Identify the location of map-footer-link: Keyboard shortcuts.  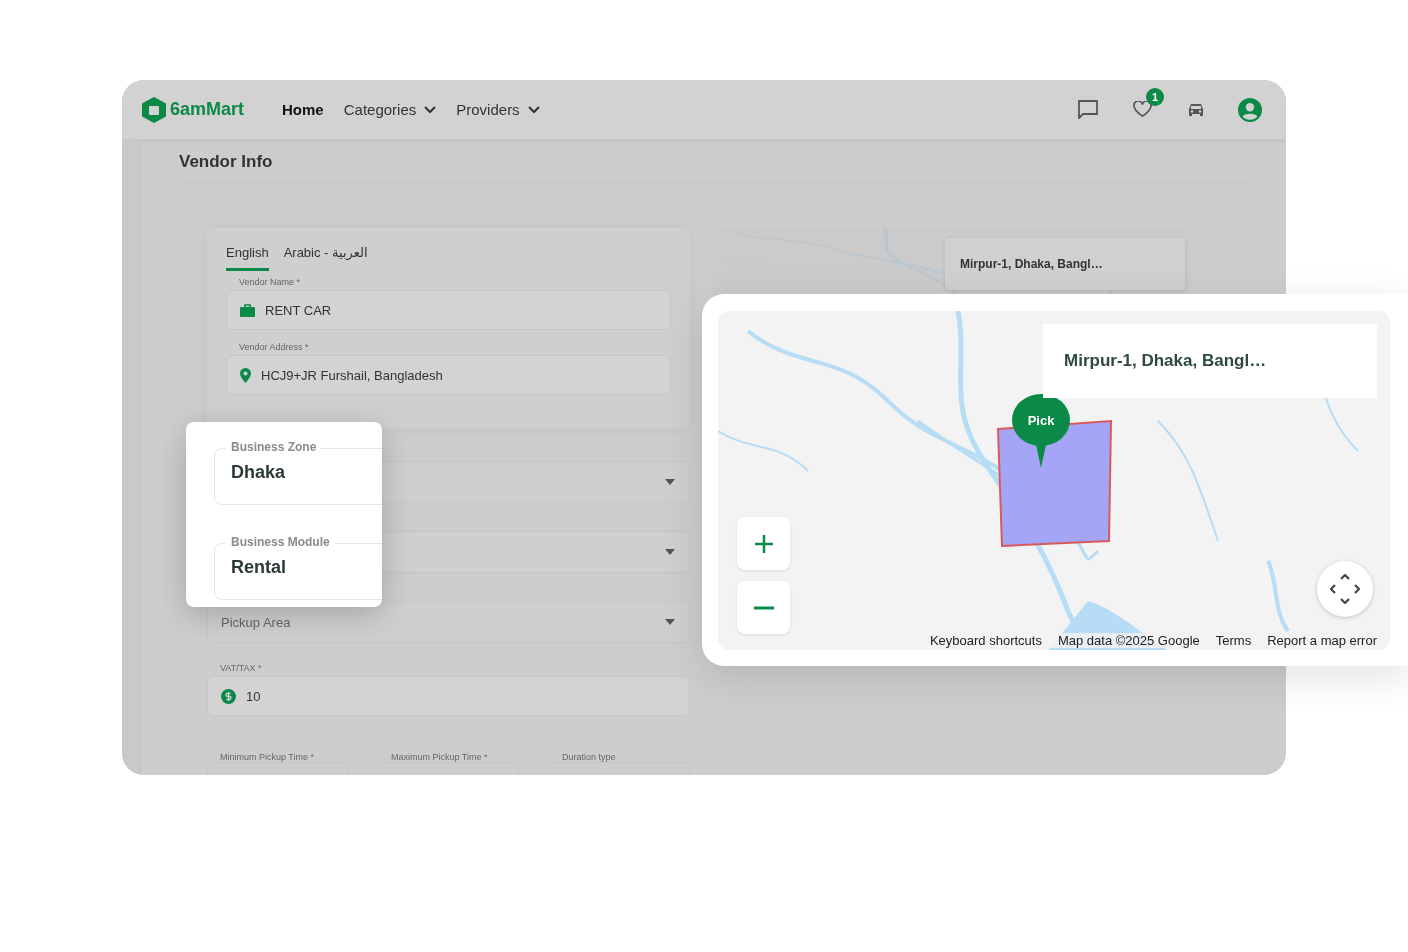
(985, 640).